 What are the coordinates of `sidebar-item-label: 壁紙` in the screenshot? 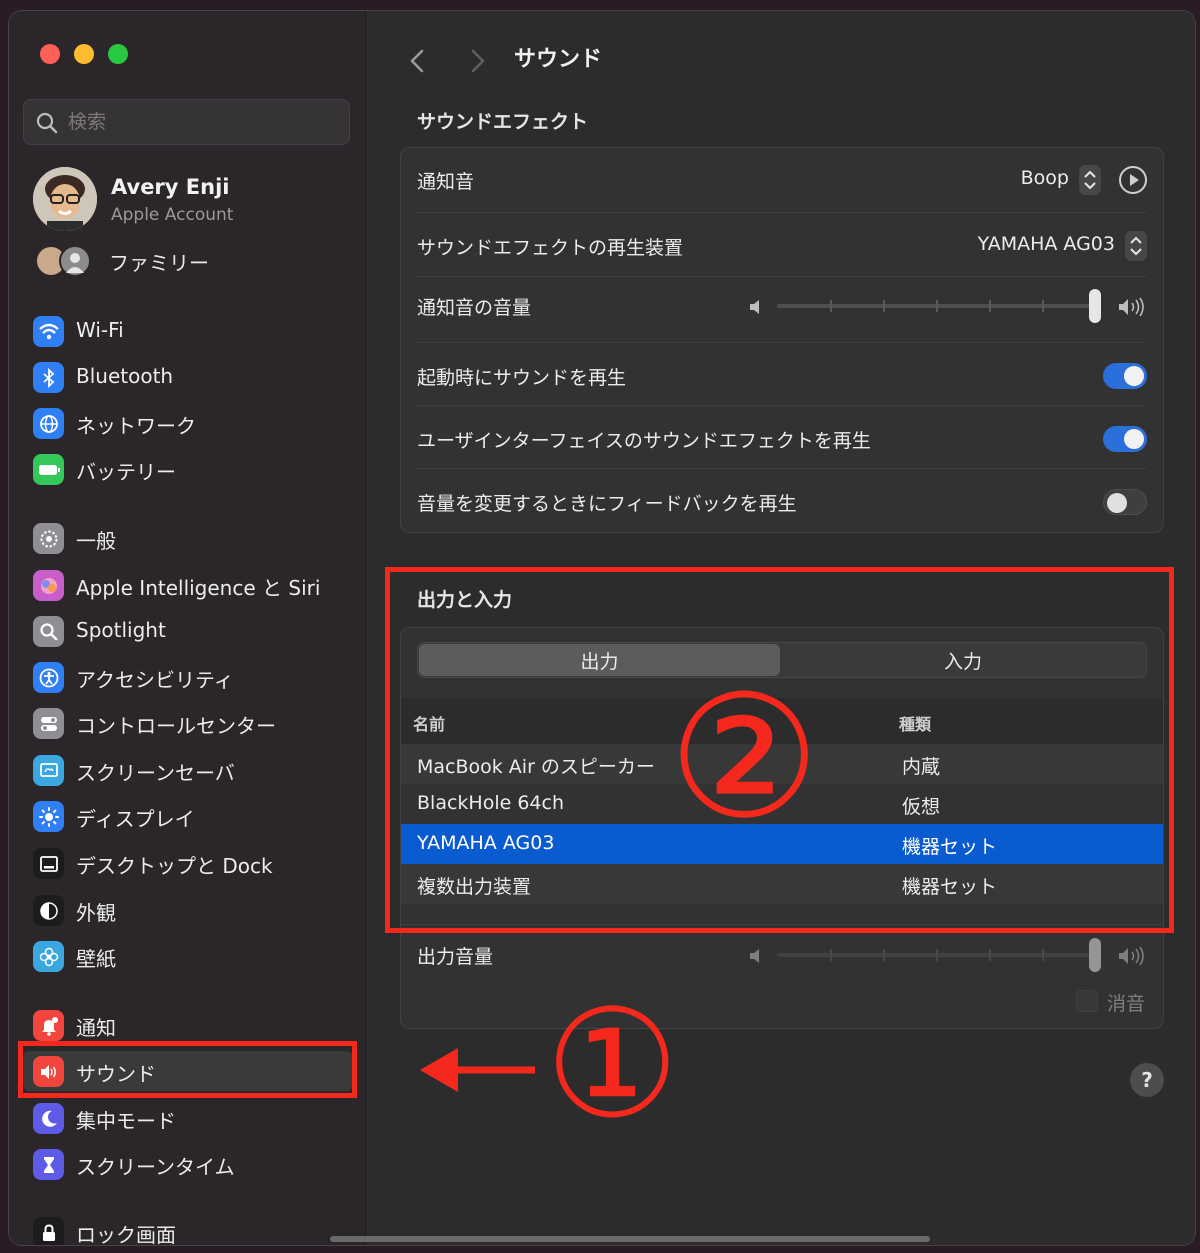 It's located at (96, 959).